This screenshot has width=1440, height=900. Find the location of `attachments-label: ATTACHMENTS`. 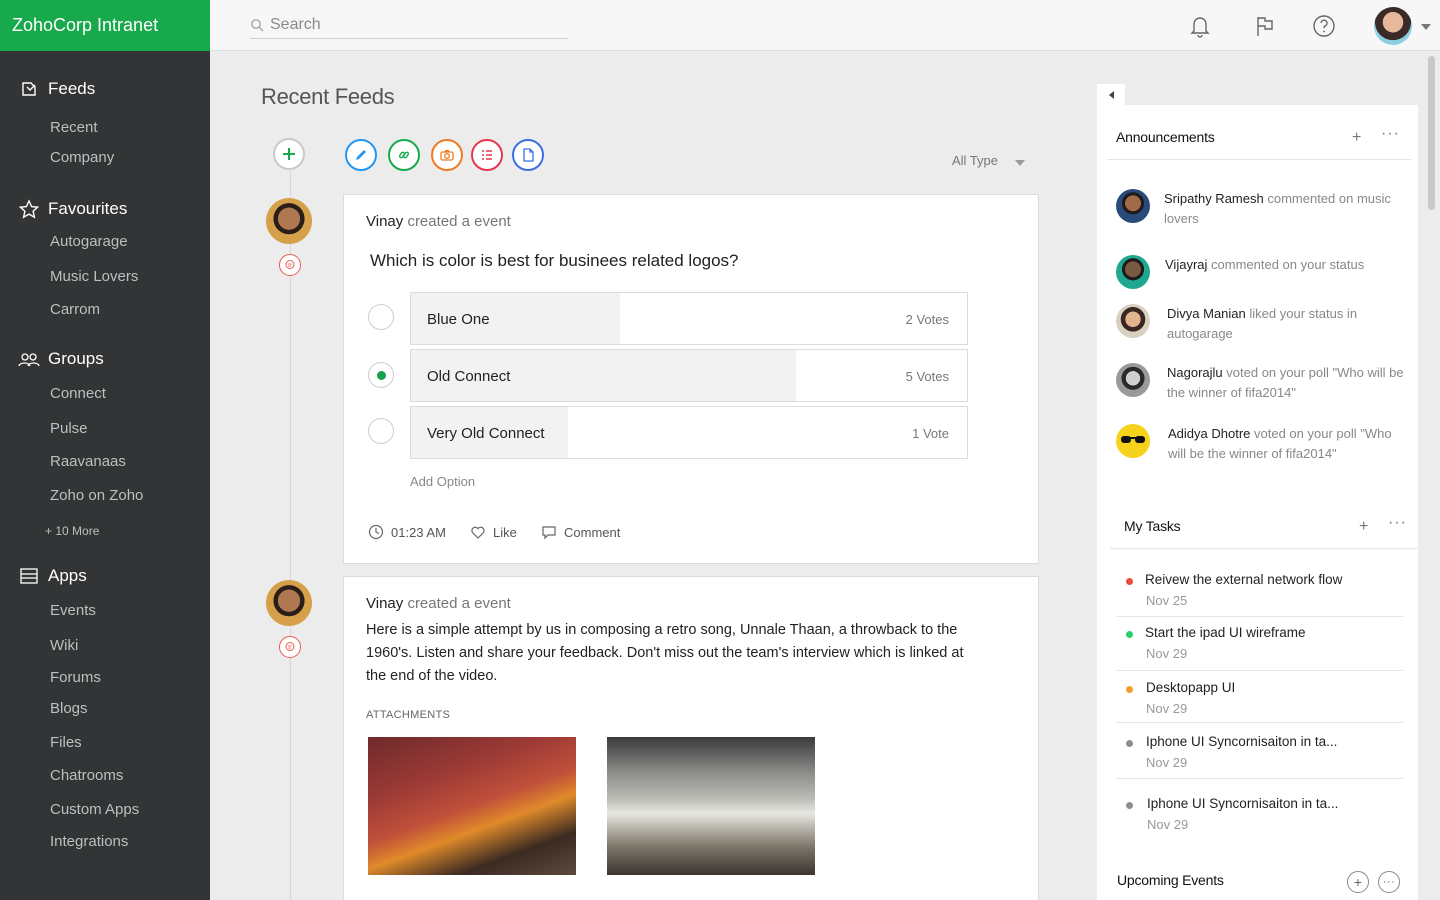

attachments-label: ATTACHMENTS is located at coordinates (408, 715).